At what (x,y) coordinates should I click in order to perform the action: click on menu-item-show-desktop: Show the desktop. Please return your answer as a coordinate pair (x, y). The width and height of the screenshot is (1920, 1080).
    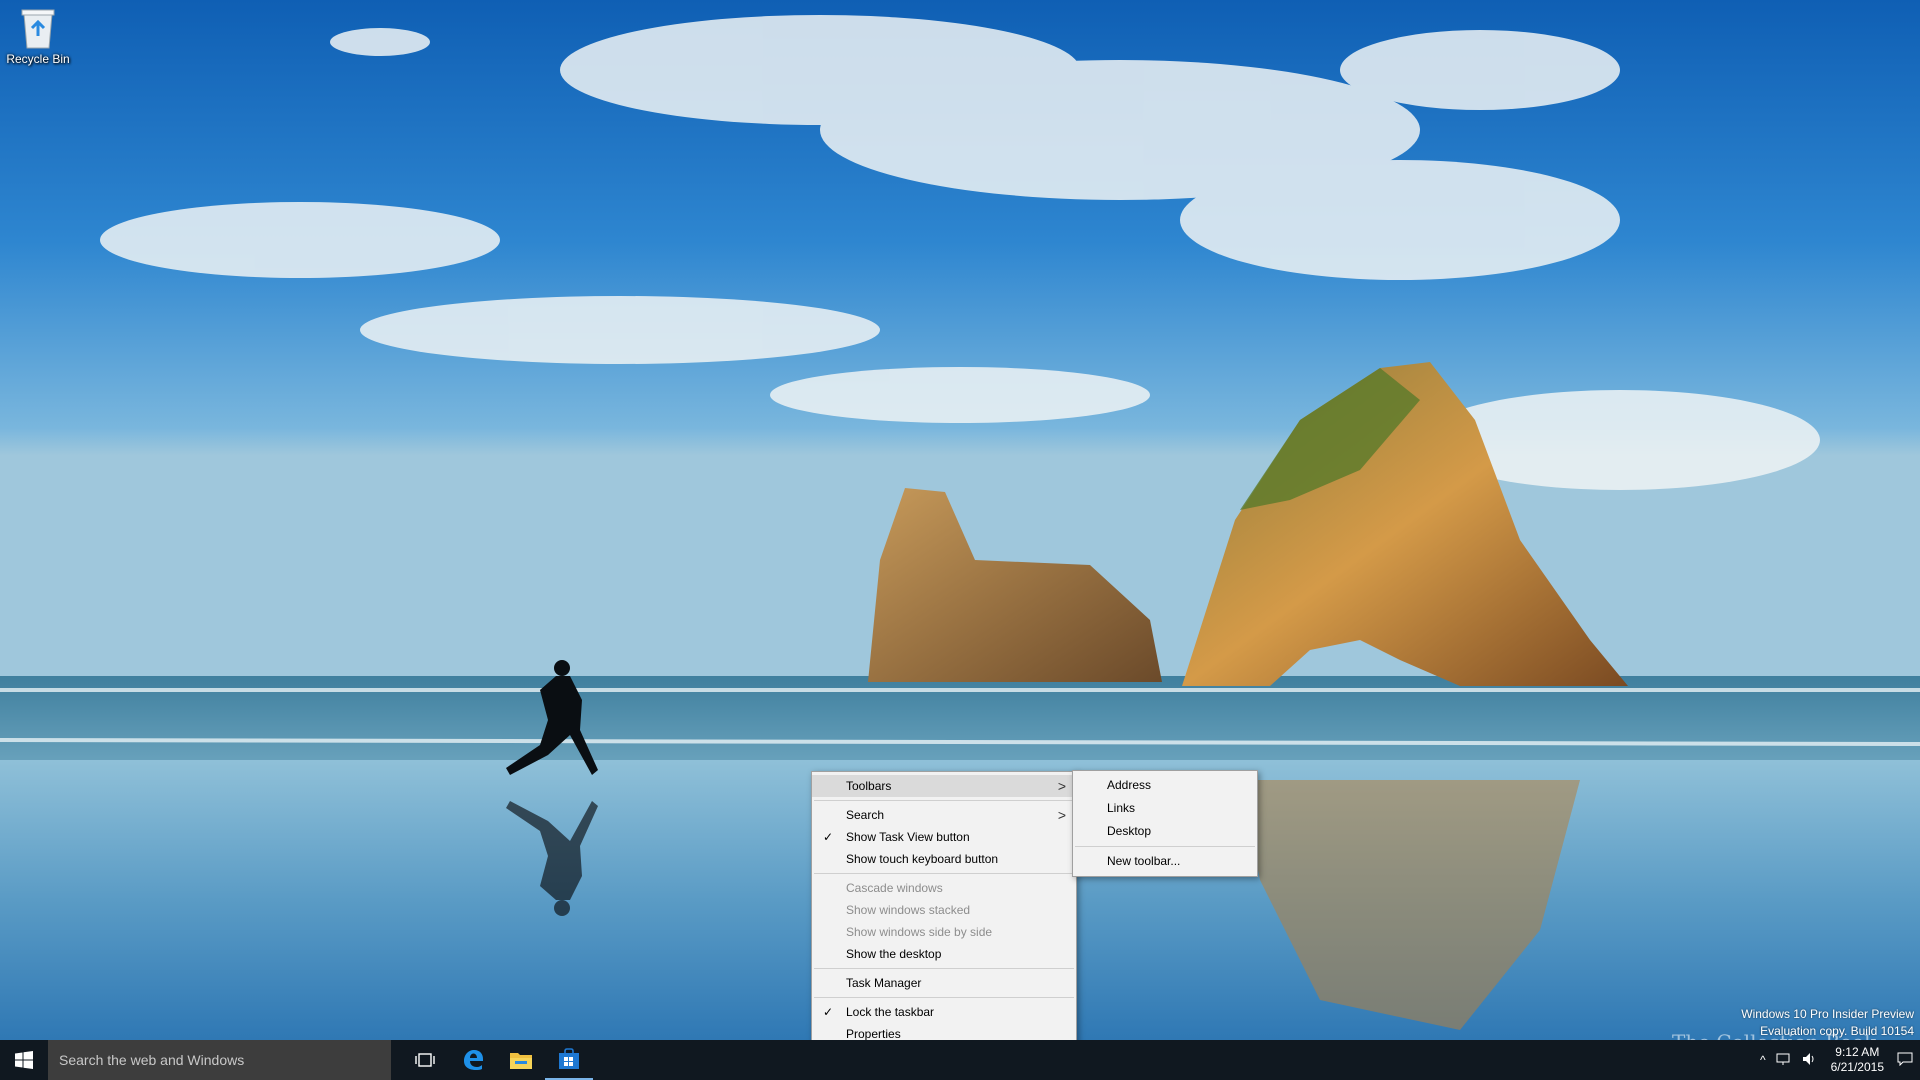
    Looking at the image, I should click on (944, 954).